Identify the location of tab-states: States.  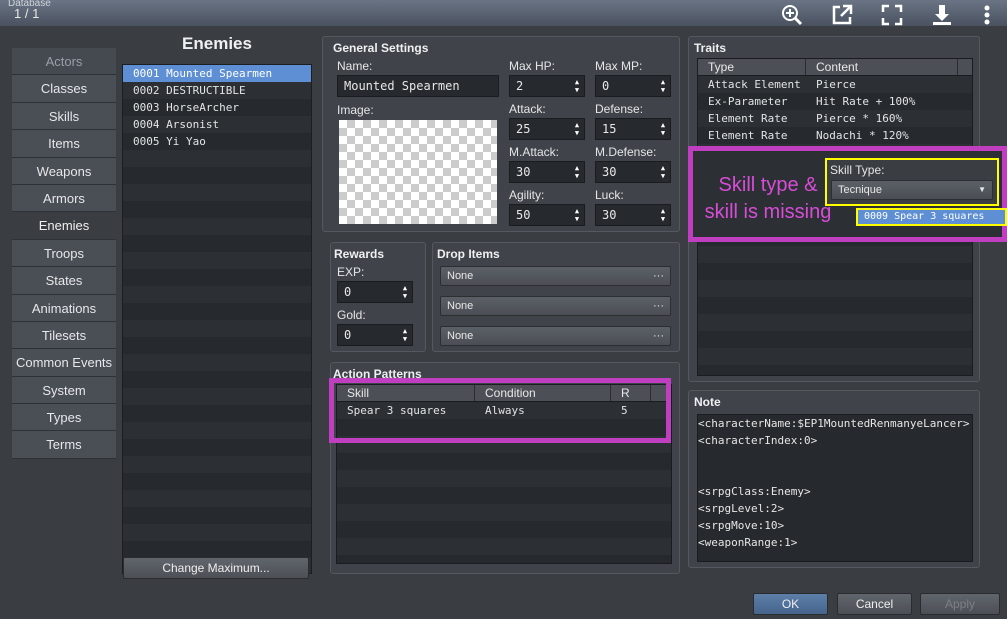
(64, 281).